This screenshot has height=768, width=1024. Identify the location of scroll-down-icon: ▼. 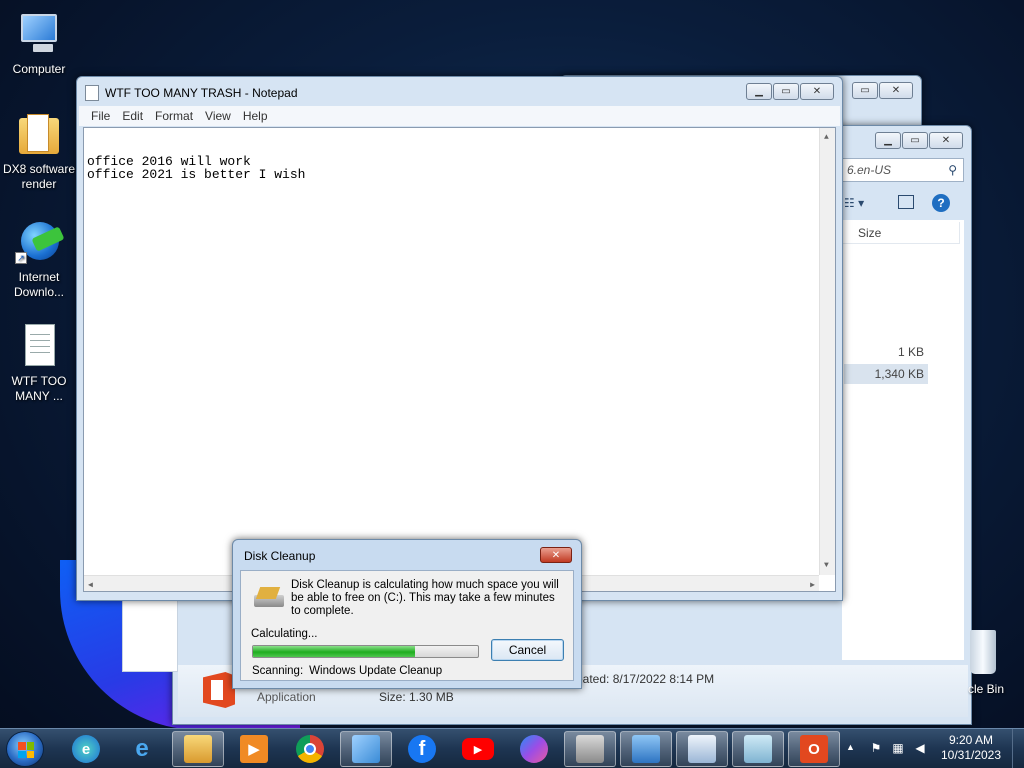
(826, 565).